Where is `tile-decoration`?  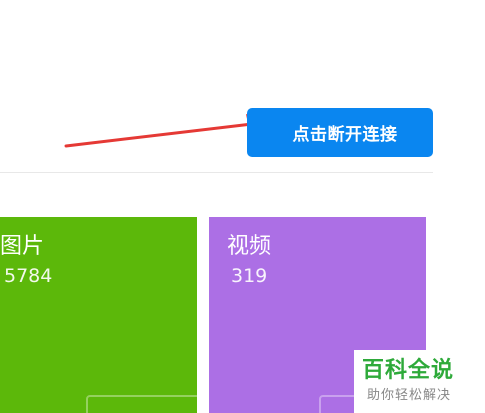
tile-decoration is located at coordinates (141, 404).